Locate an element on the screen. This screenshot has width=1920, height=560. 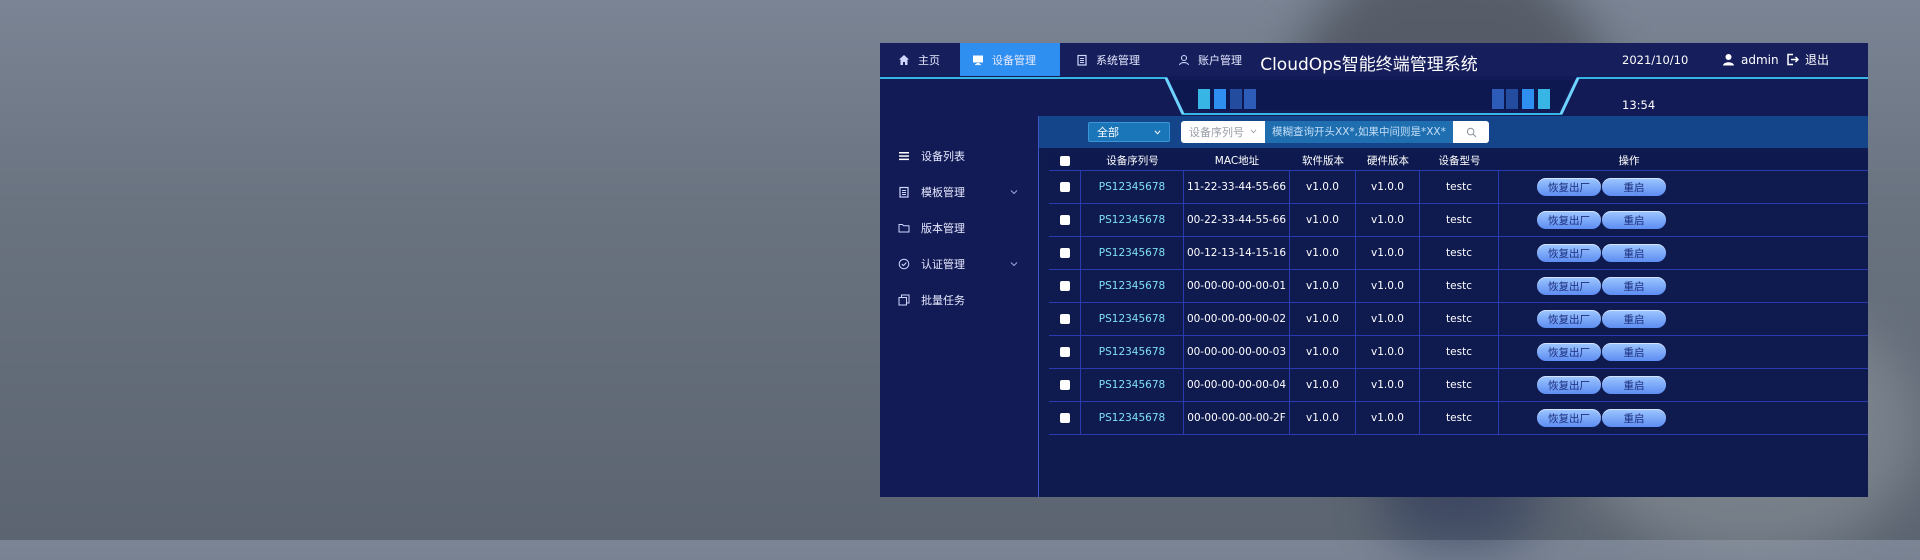
search-button is located at coordinates (1471, 132).